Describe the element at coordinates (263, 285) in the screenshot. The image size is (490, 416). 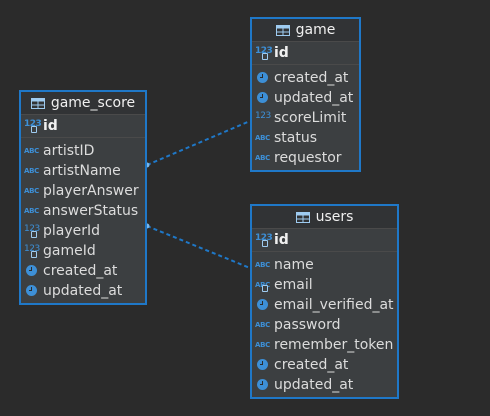
I see `text-key-icon: ABC` at that location.